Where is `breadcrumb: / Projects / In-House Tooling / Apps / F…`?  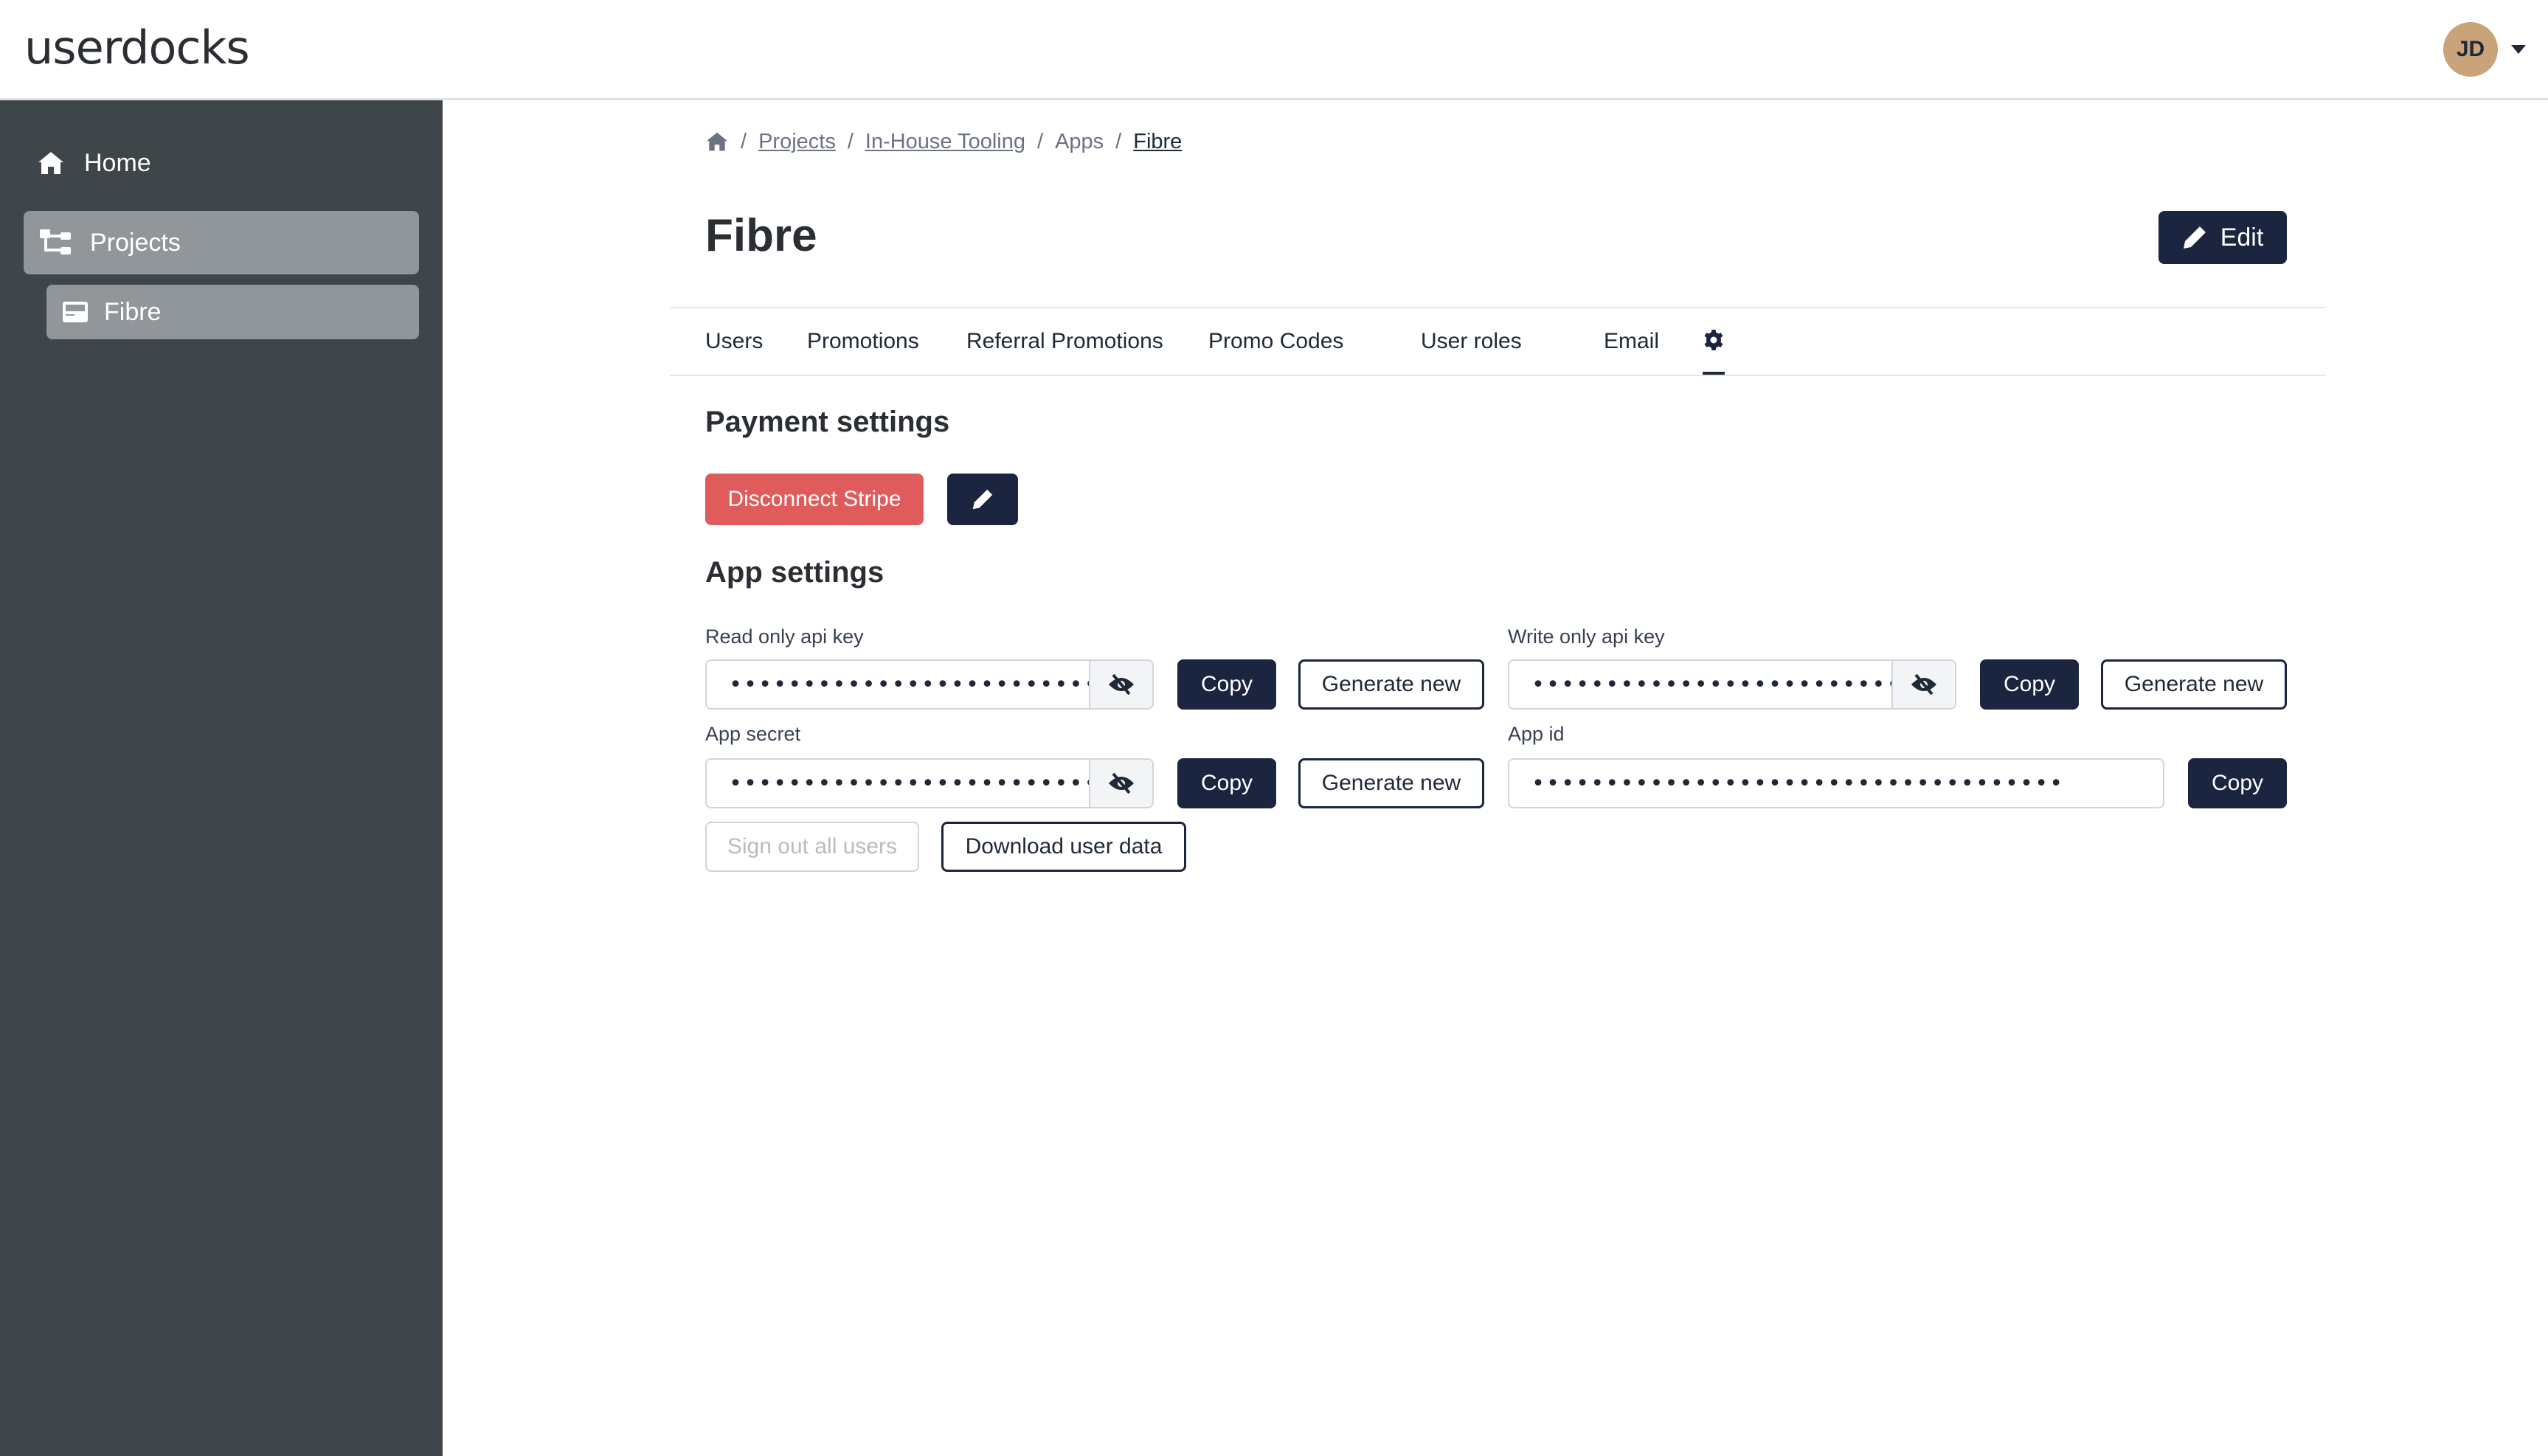 breadcrumb: / Projects / In-House Tooling / Apps / F… is located at coordinates (943, 141).